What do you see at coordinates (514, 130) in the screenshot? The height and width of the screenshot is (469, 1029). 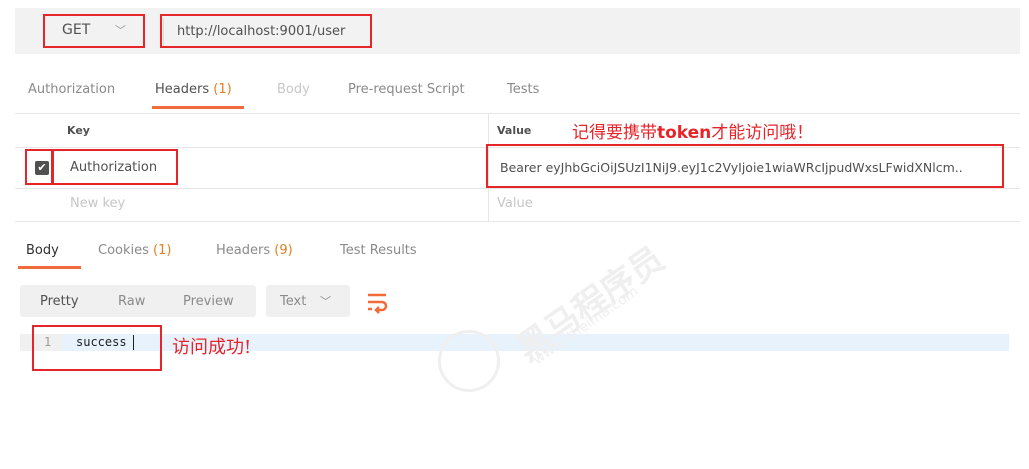 I see `column-header-value: Value` at bounding box center [514, 130].